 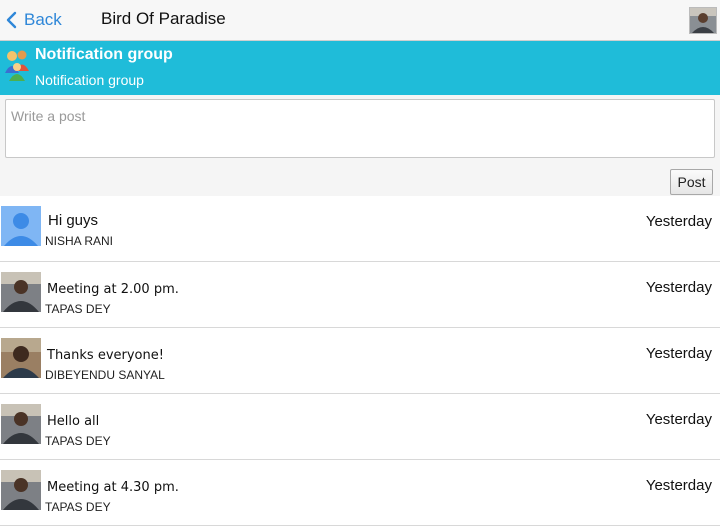 I want to click on post-text: Hi guys, so click(x=73, y=220).